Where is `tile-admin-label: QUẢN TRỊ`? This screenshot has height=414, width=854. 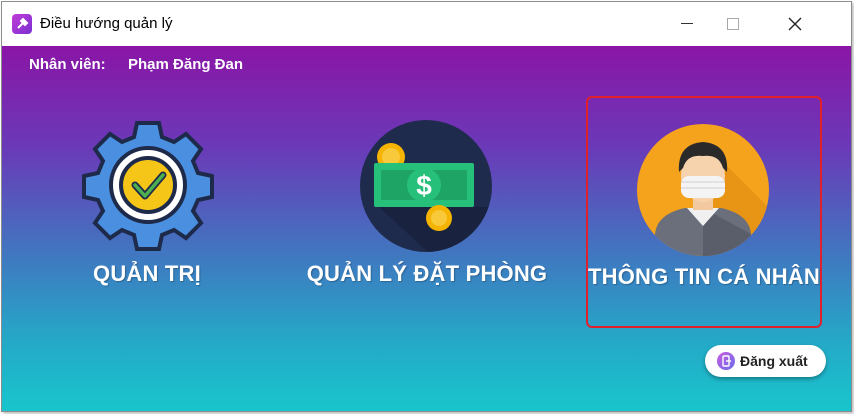
tile-admin-label: QUẢN TRỊ is located at coordinates (147, 273).